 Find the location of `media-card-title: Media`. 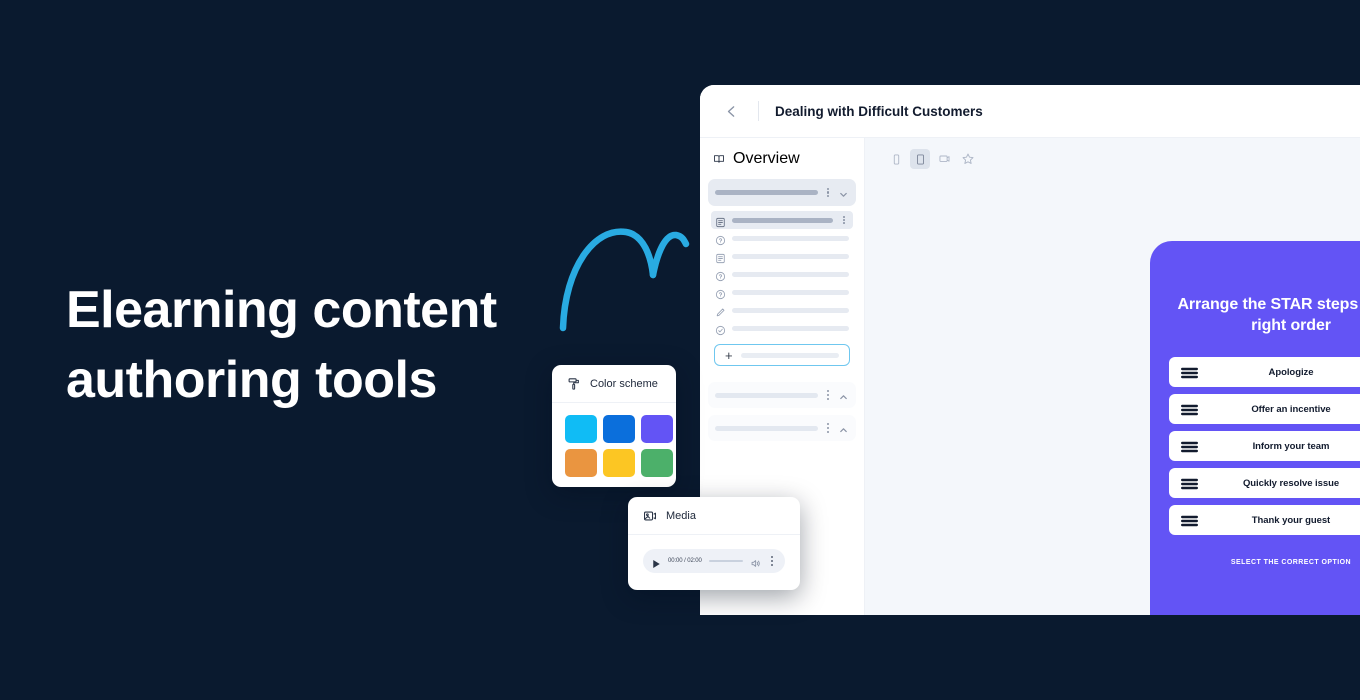

media-card-title: Media is located at coordinates (681, 516).